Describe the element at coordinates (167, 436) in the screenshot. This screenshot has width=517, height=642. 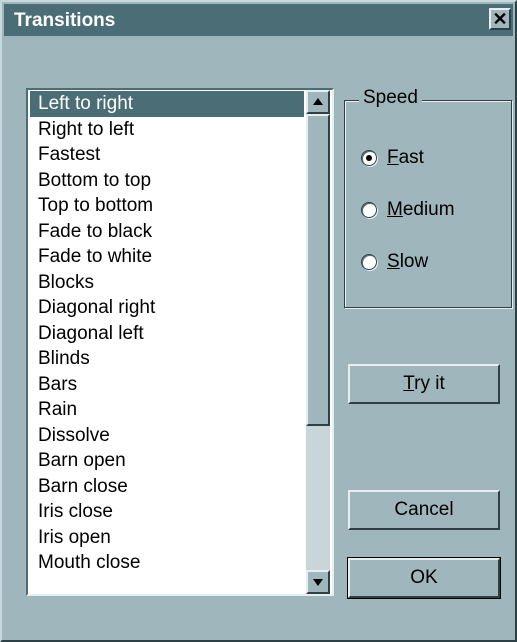
I see `list-item: Dissolve` at that location.